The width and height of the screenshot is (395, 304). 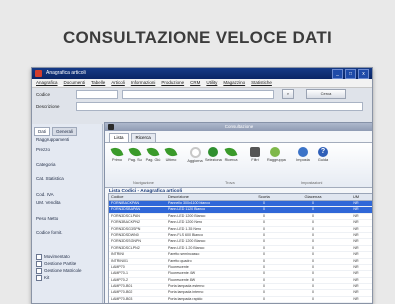 What do you see at coordinates (97, 94) in the screenshot?
I see `codice-field` at bounding box center [97, 94].